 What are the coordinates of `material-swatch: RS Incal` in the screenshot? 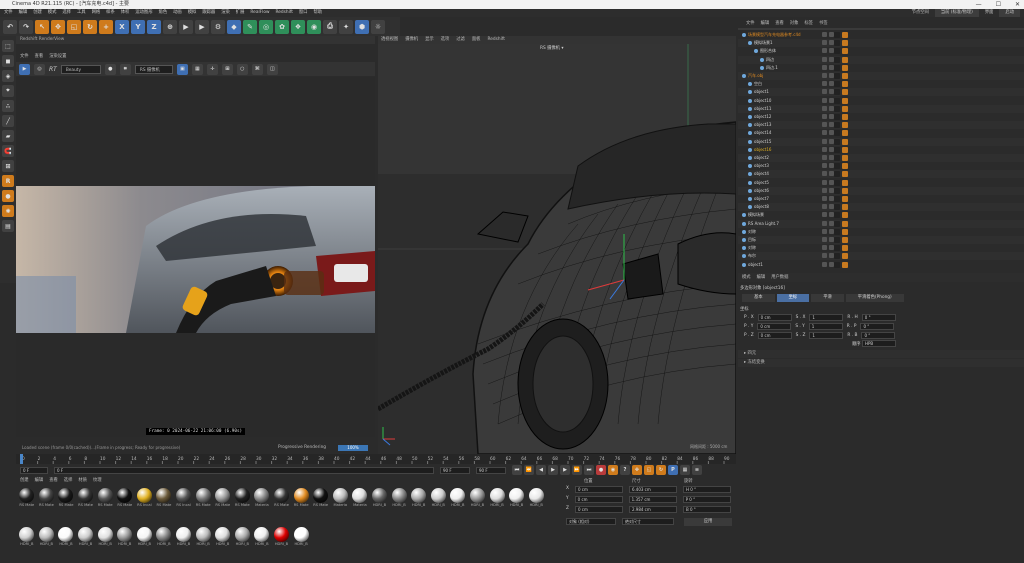 It's located at (145, 501).